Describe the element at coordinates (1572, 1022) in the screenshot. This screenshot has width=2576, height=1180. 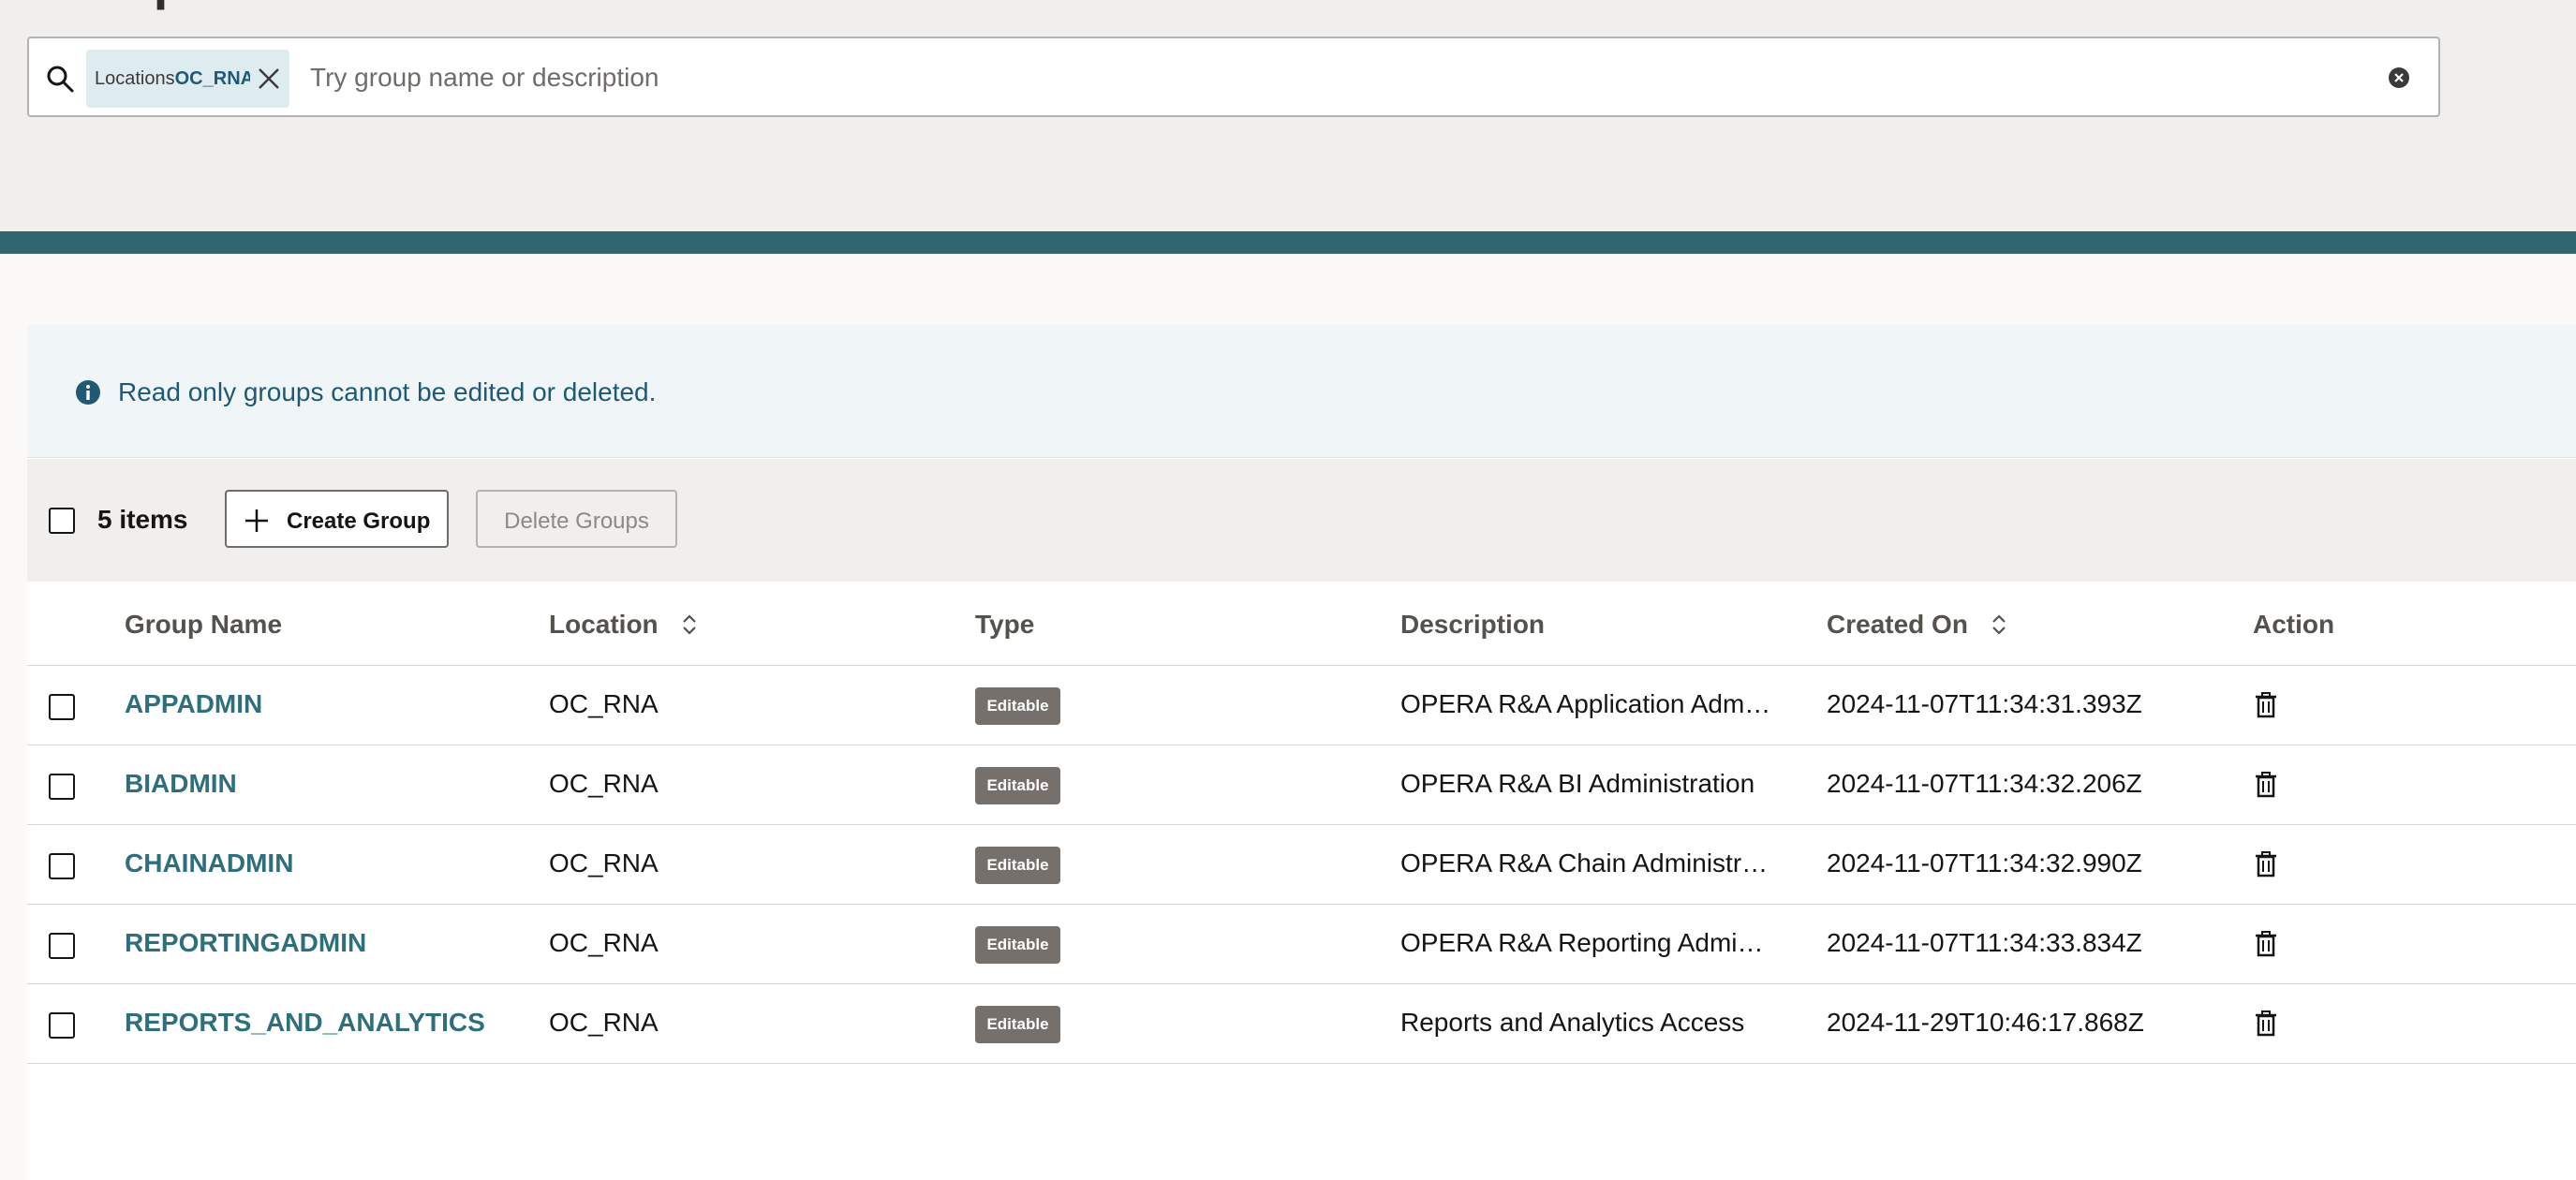
I see `description-cell: Reports and Analytics Access` at that location.